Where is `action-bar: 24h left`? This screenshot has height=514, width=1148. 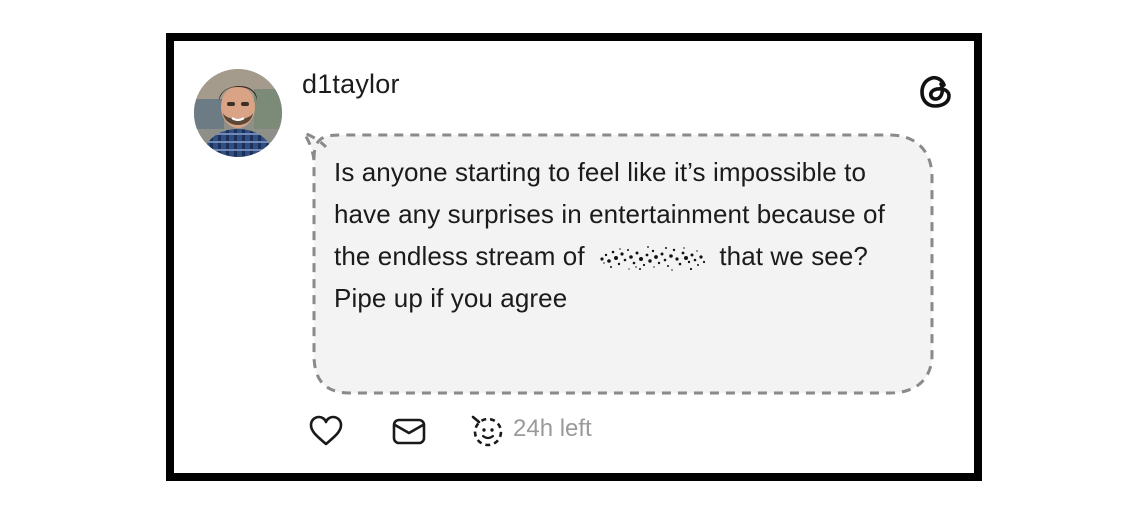
action-bar: 24h left is located at coordinates (500, 431).